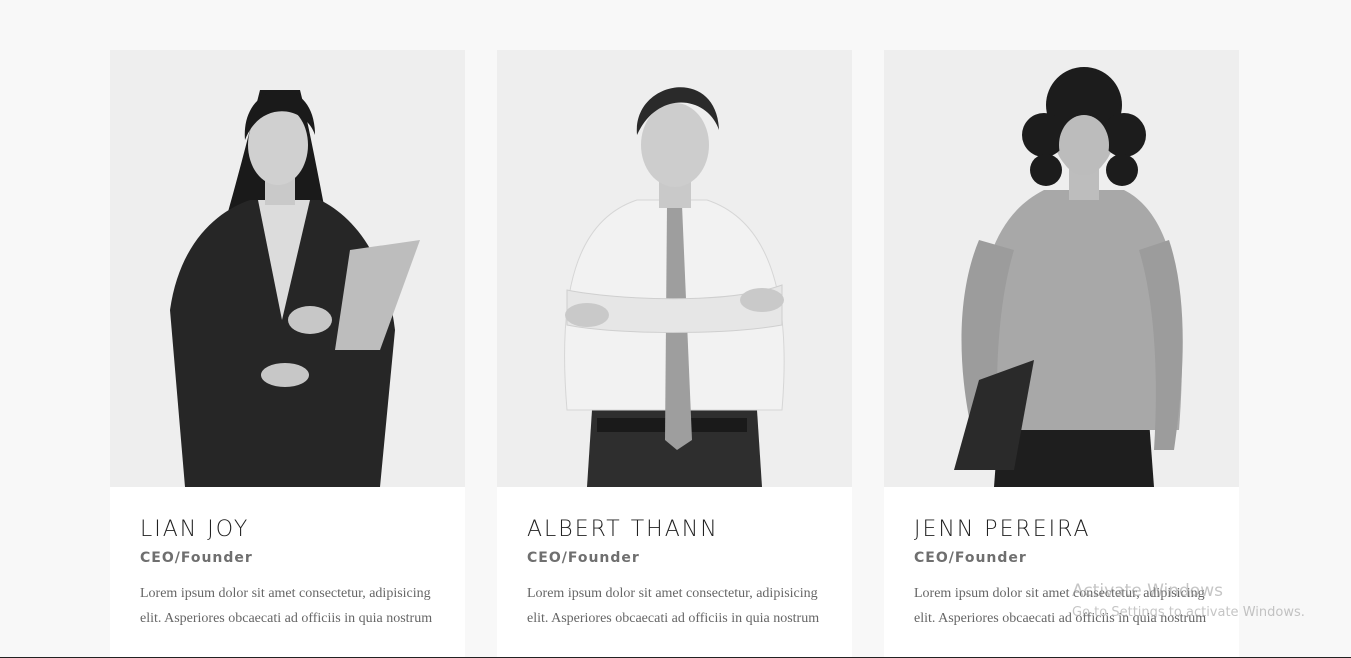 This screenshot has height=658, width=1351. I want to click on member-name: LIAN JOY, so click(195, 529).